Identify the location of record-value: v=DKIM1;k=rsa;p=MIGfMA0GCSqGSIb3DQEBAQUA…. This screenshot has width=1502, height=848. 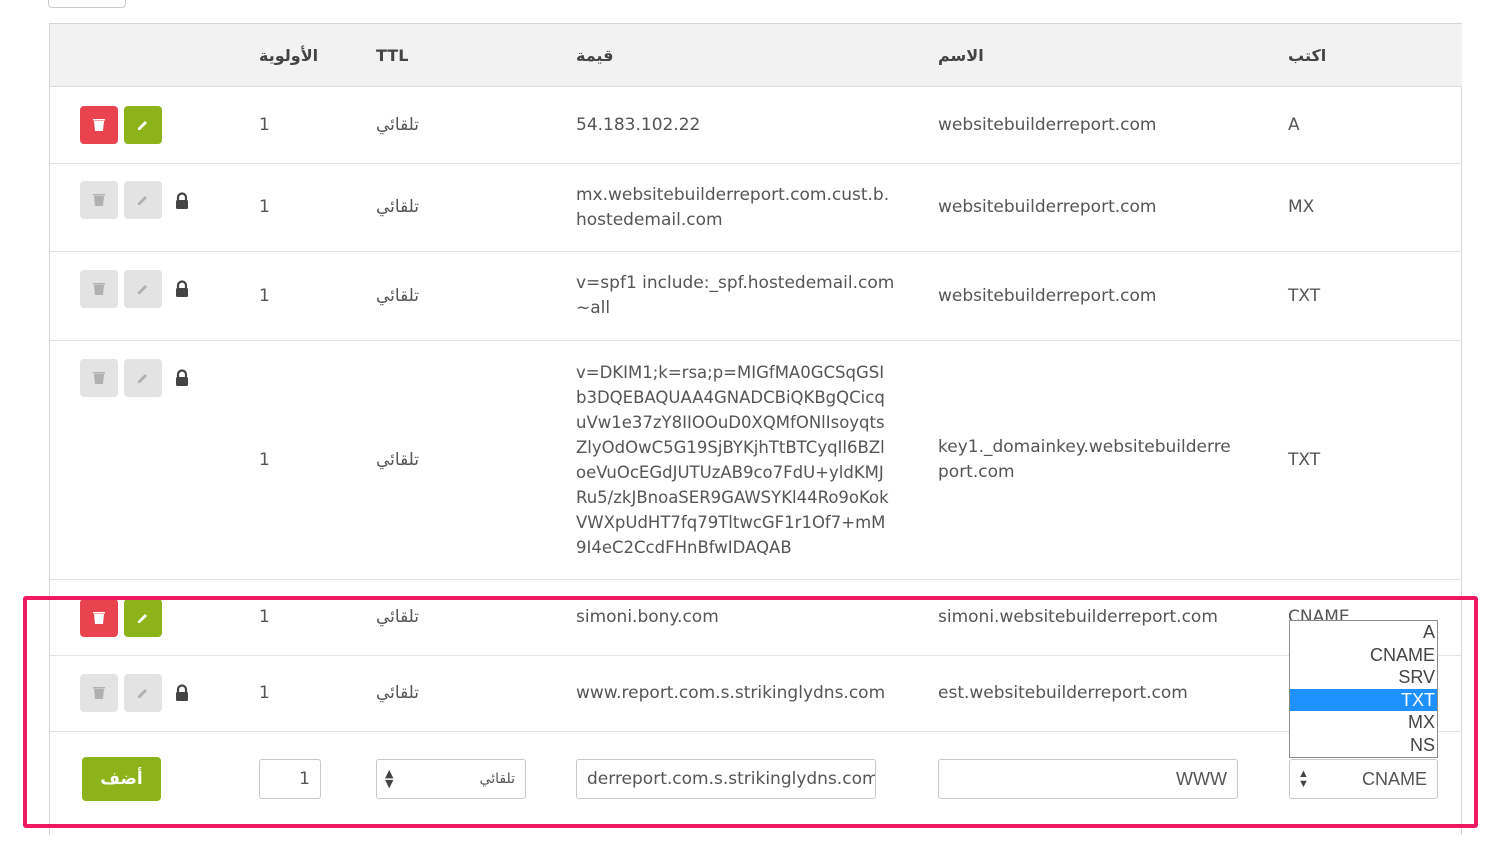
(732, 460).